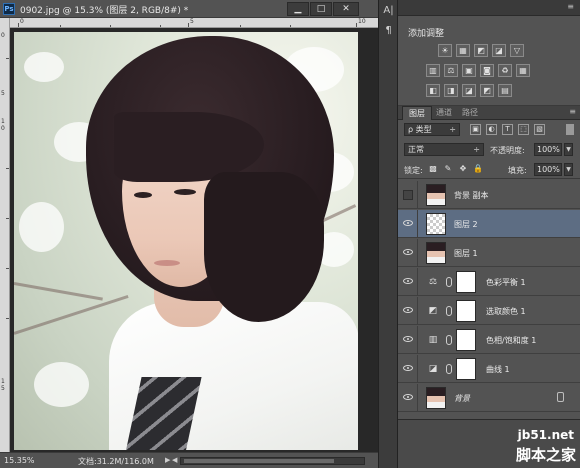 This screenshot has width=580, height=468. Describe the element at coordinates (511, 340) in the screenshot. I see `layer-name: 色相/饱和度 1` at that location.